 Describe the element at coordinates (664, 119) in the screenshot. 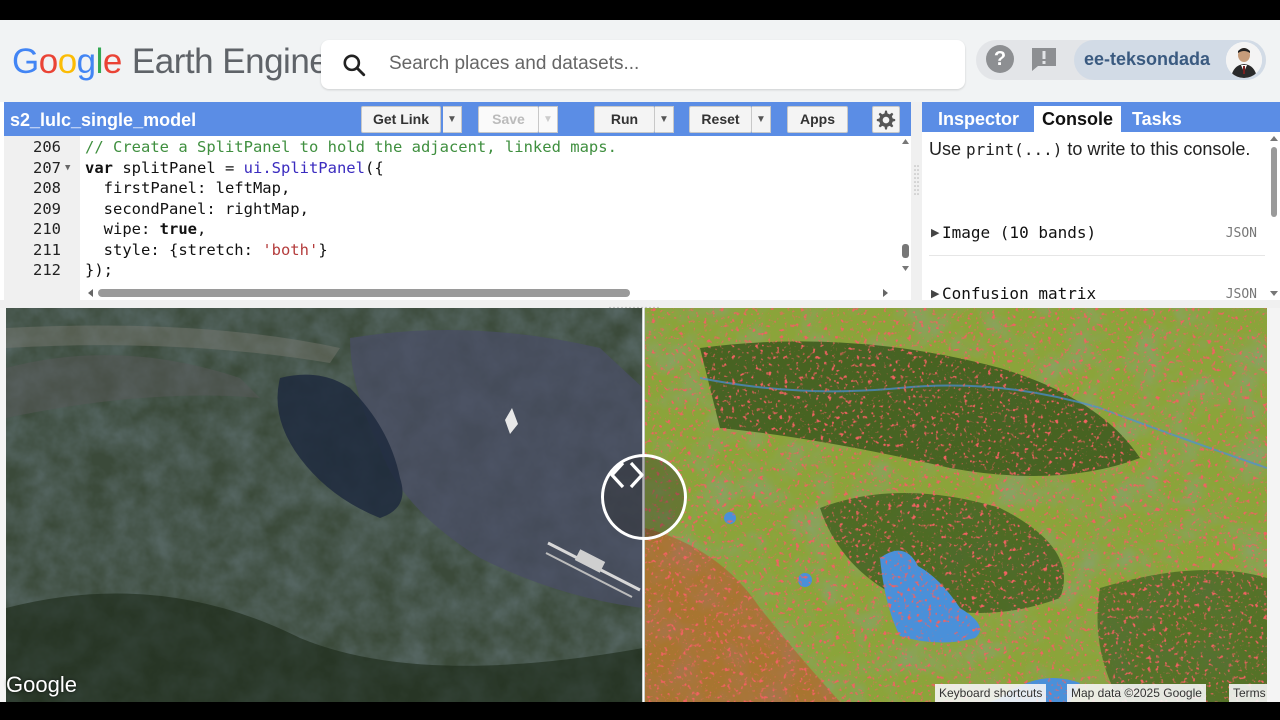

I see `run-dropdown-icon: ▼` at that location.